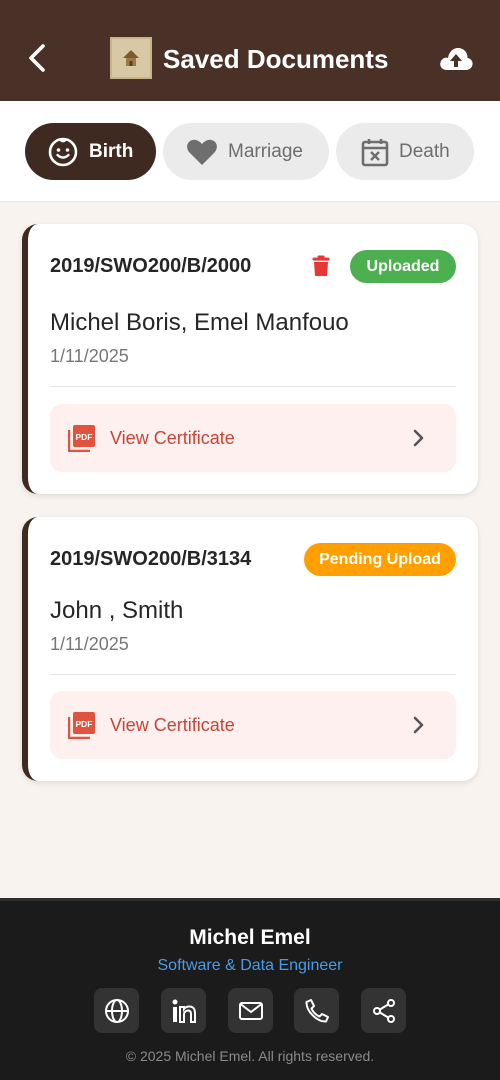 This screenshot has width=500, height=1080. I want to click on cloud-upload-icon, so click(456, 59).